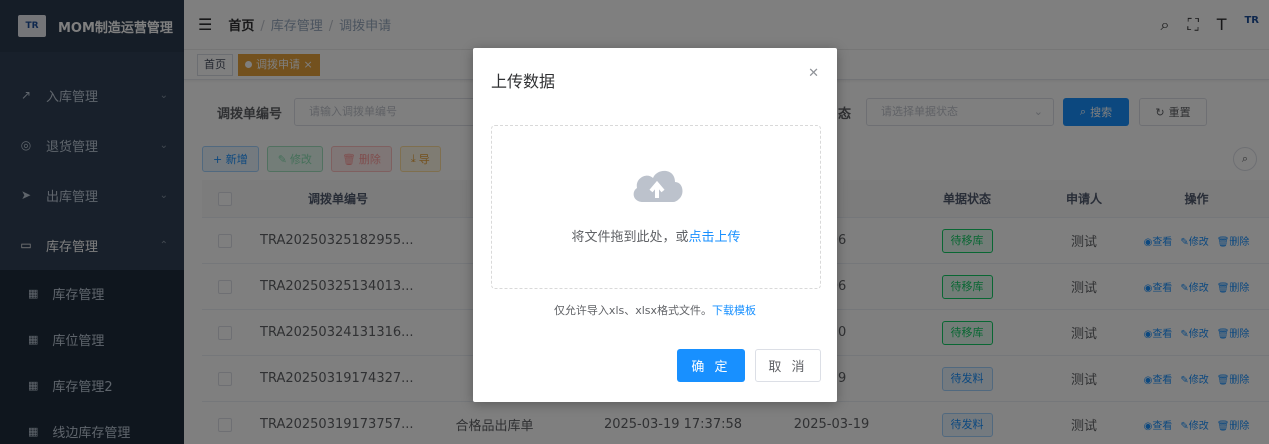  I want to click on upload-tip: 仅允许导入xls、xlsx格式文件。下载模板, so click(655, 310).